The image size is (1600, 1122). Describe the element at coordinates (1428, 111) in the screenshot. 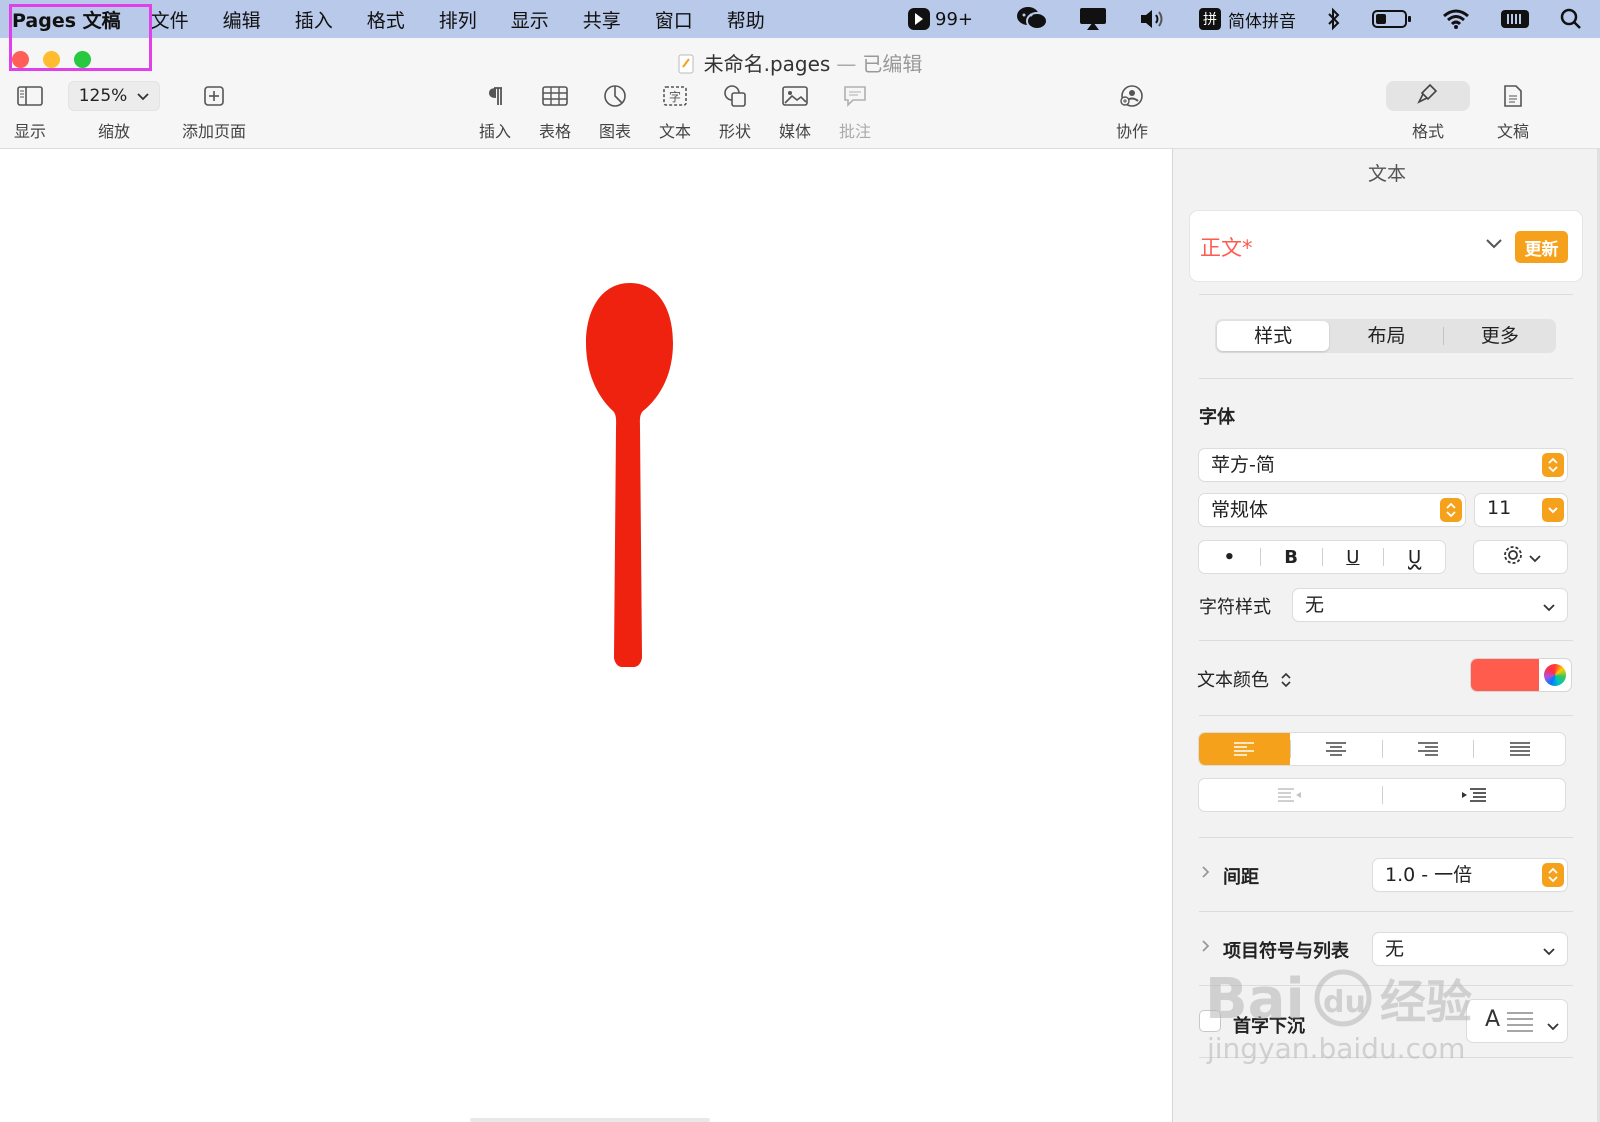

I see `format-button: 格式` at that location.